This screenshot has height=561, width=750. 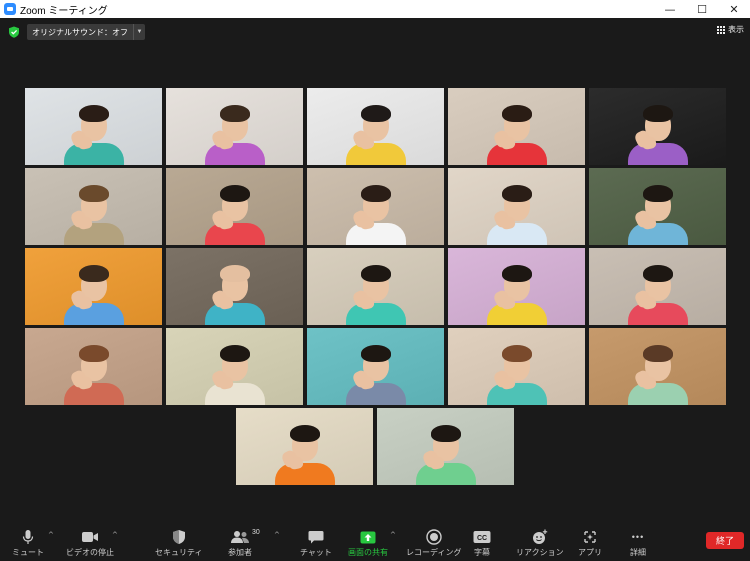 I want to click on share-screen-button: 画面の共有, so click(x=368, y=543).